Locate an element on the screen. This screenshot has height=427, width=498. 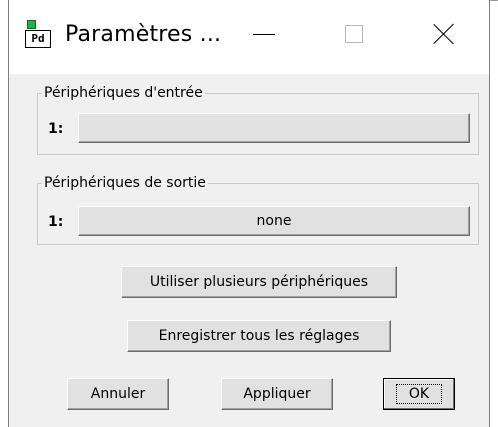
output-devices-group: Périphériques de sortie 1: none is located at coordinates (258, 210).